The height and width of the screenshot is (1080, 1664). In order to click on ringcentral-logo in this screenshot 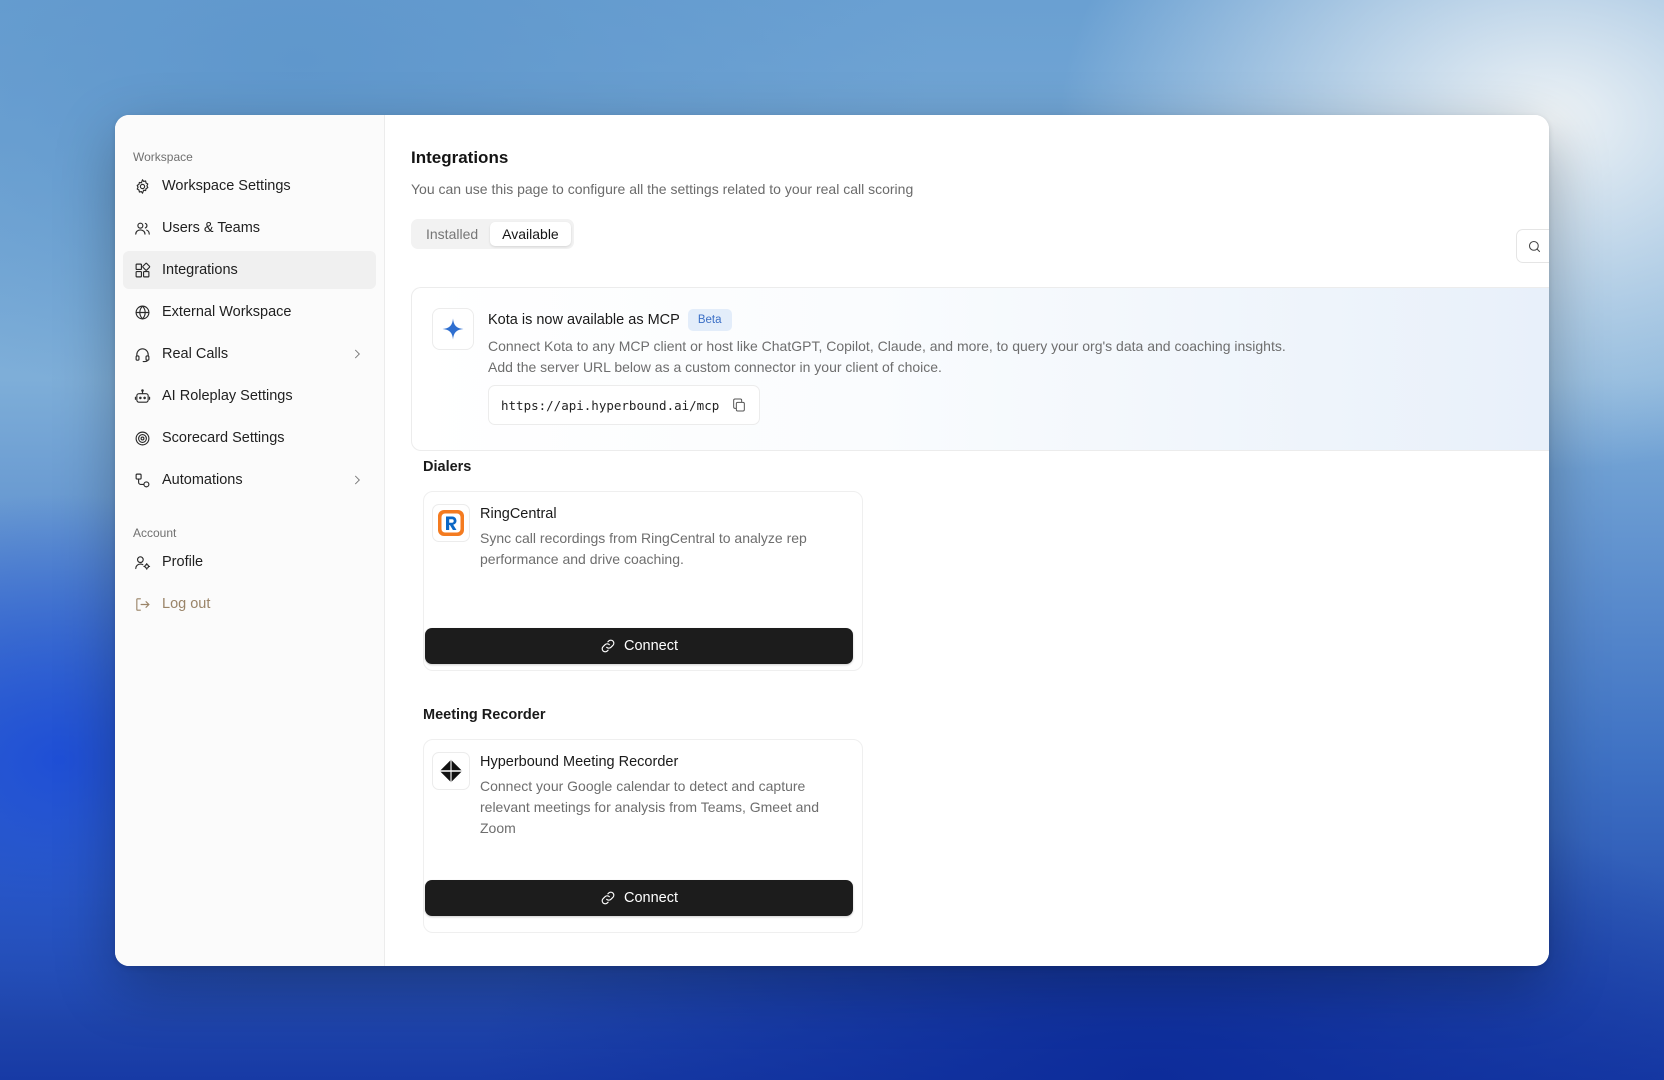, I will do `click(451, 523)`.